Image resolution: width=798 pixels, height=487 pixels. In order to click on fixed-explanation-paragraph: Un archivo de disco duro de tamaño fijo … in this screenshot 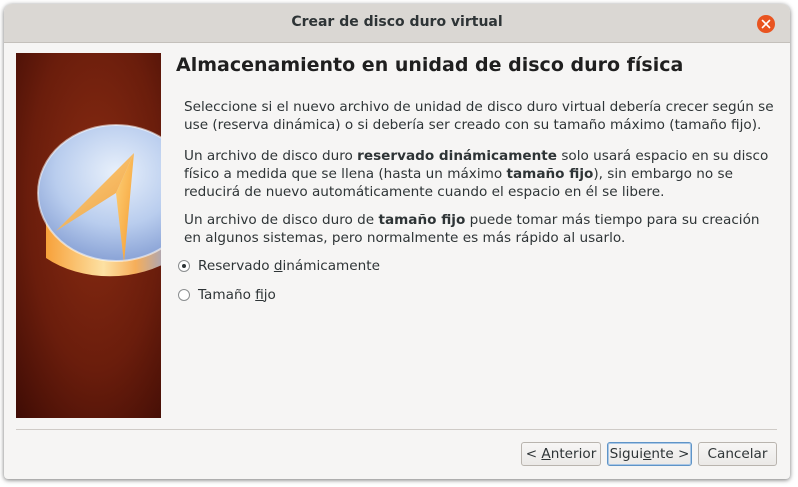, I will do `click(481, 229)`.